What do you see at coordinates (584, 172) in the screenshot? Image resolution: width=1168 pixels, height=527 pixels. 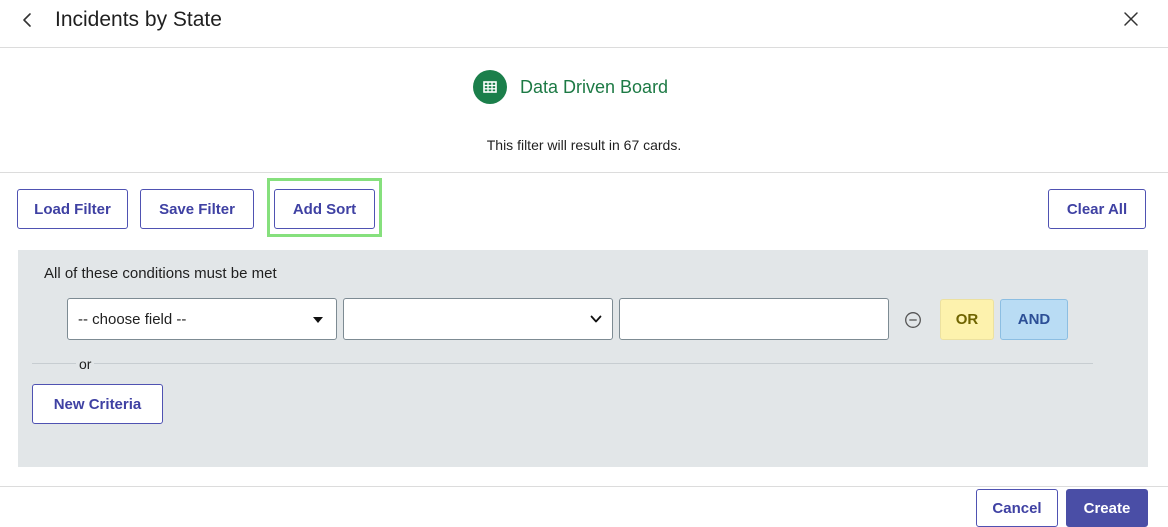 I see `summary-divider` at bounding box center [584, 172].